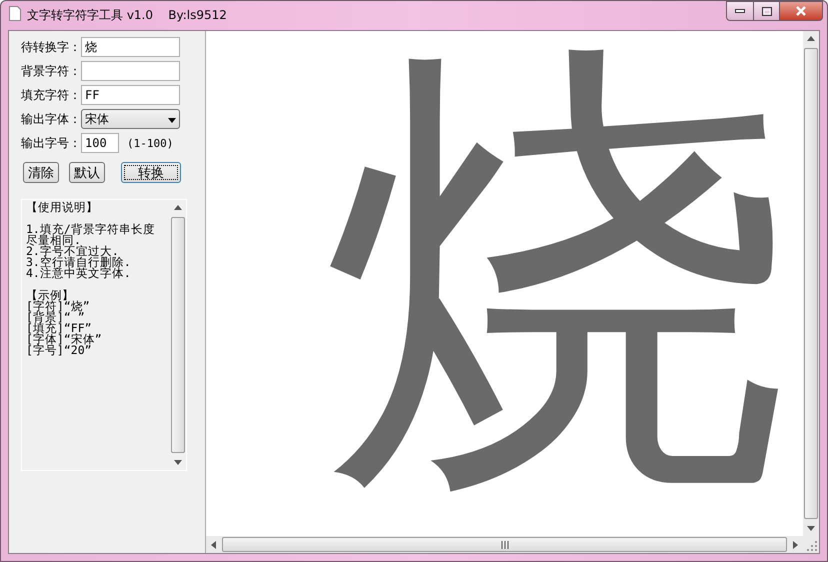  I want to click on instruction-line: 4.注意中英文字体., so click(79, 273).